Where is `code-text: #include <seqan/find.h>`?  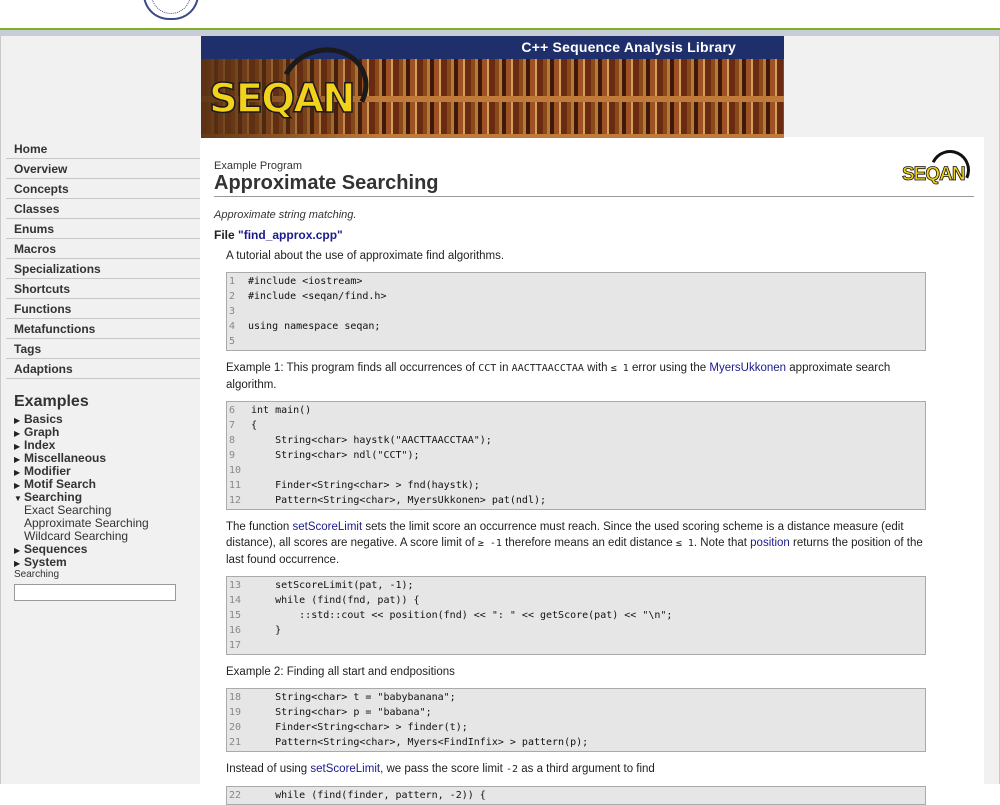
code-text: #include <seqan/find.h> is located at coordinates (317, 296).